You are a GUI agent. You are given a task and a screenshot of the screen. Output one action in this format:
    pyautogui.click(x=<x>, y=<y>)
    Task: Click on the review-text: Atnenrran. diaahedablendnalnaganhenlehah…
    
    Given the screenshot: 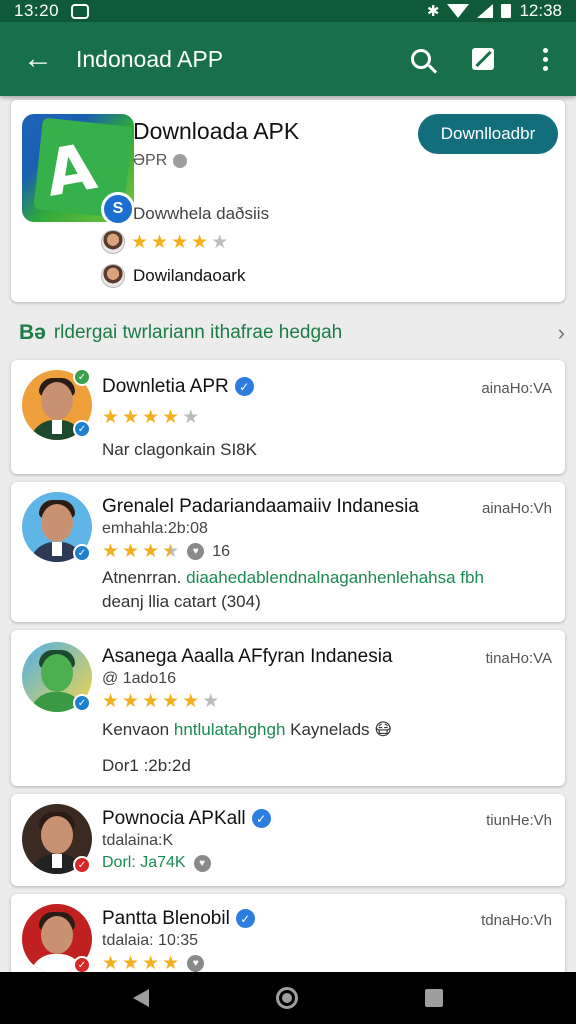 What is the action you would take?
    pyautogui.click(x=293, y=577)
    